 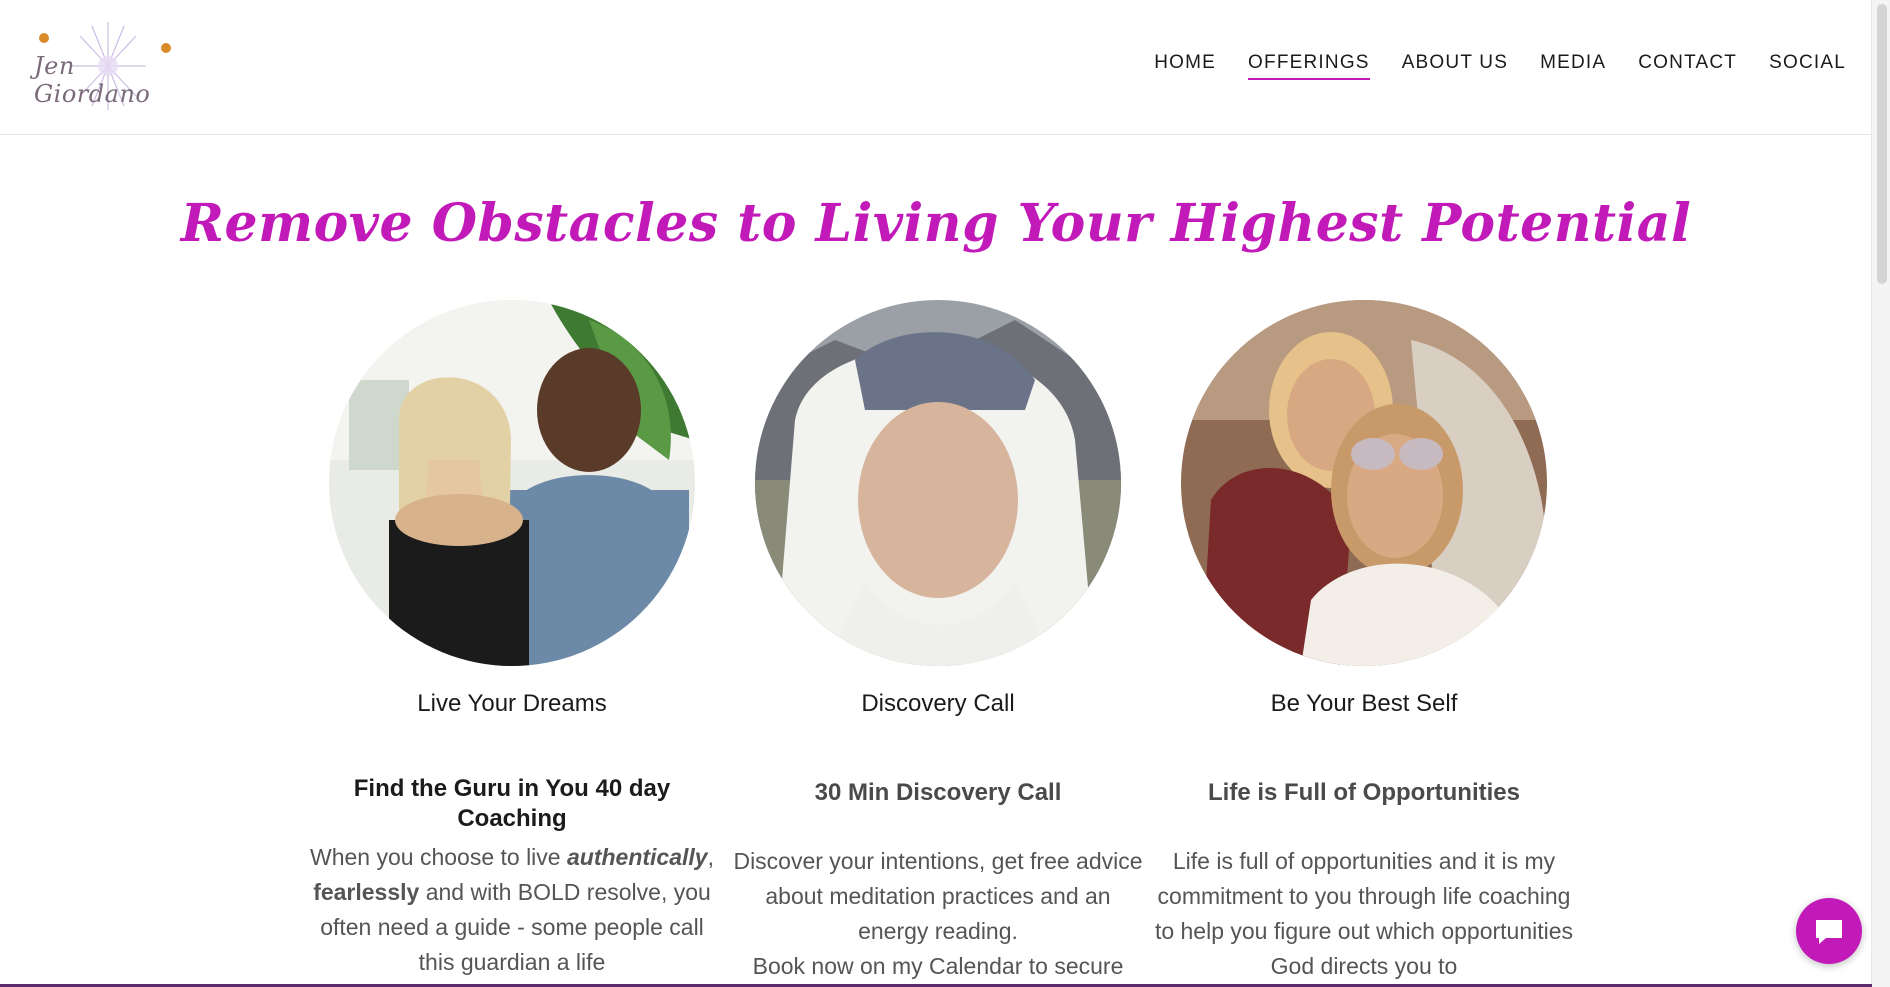 I want to click on card-body-text: When you choose to live, so click(x=438, y=857).